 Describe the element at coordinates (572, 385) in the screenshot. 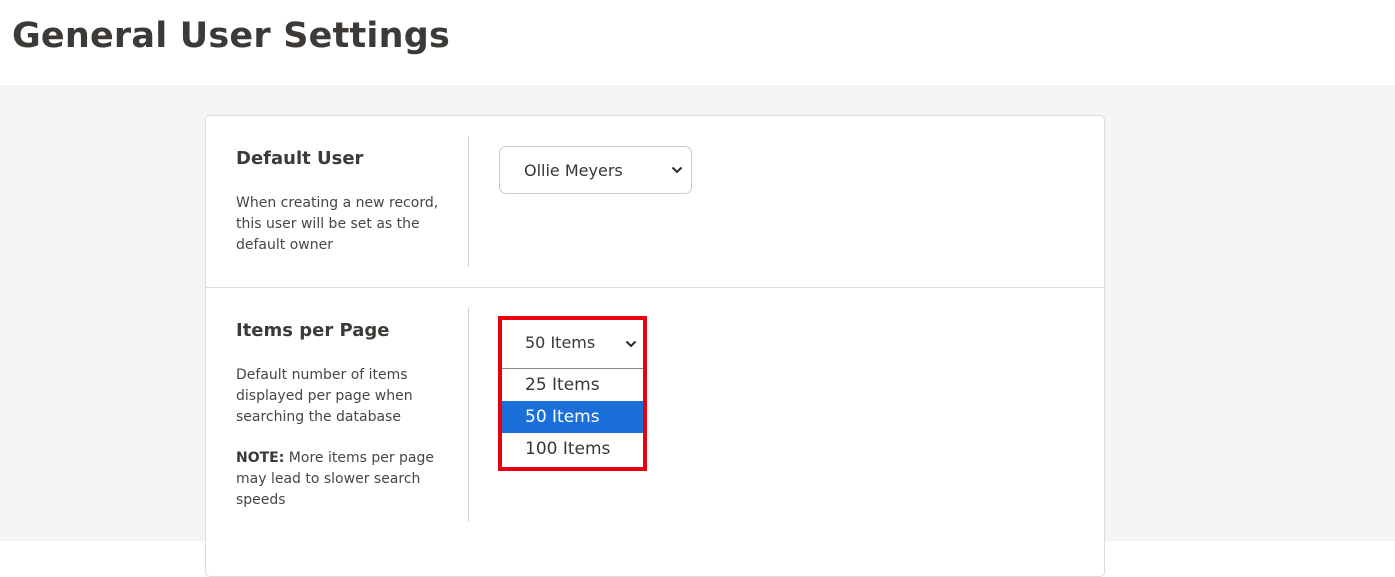

I see `option-25-items: 25 Items` at that location.